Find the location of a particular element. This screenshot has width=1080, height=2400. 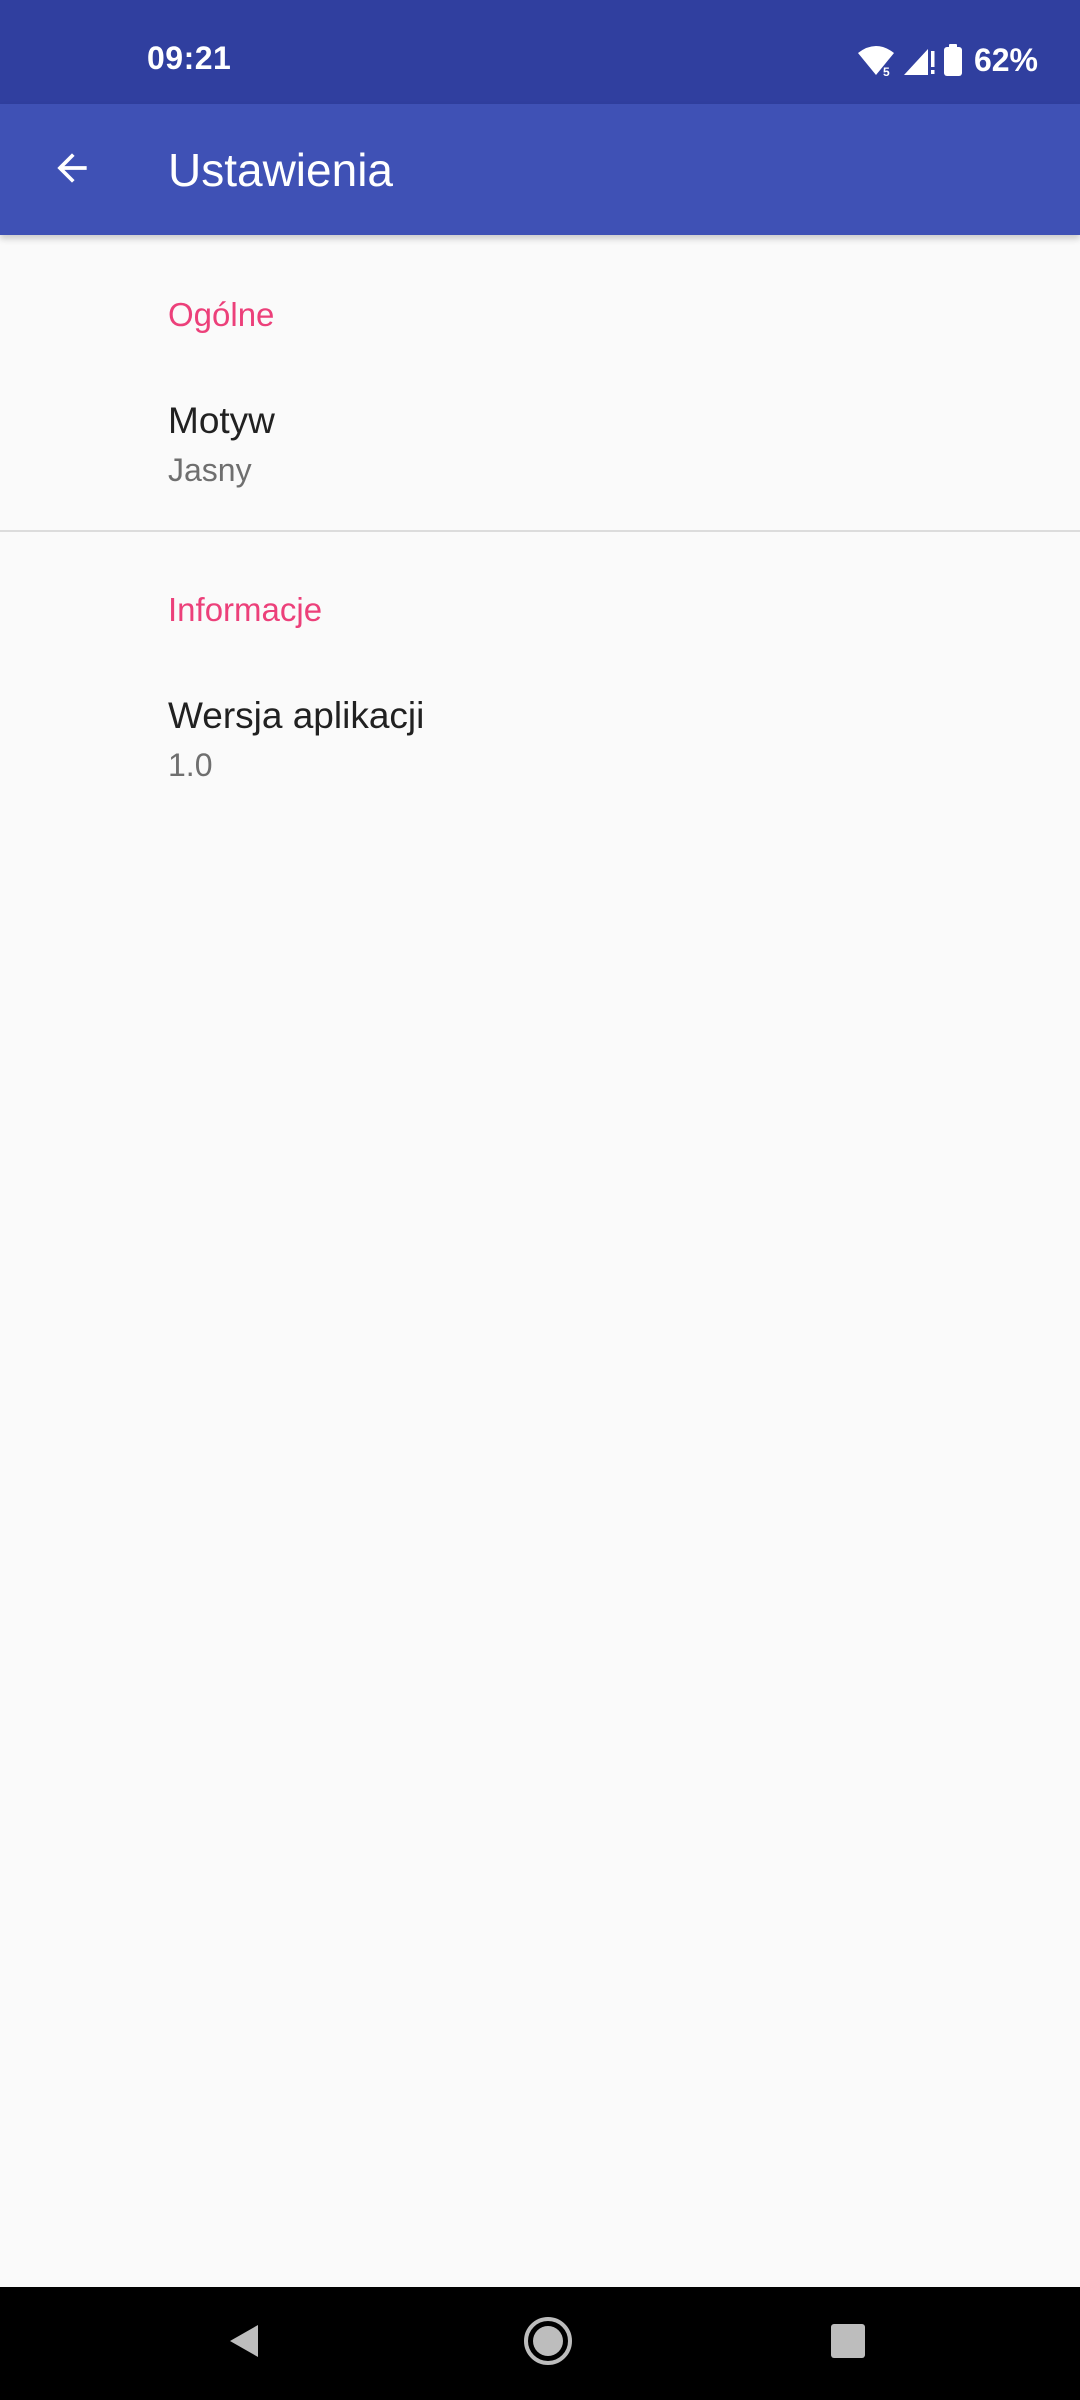

status-bar: 09:21 5 62% is located at coordinates (540, 52).